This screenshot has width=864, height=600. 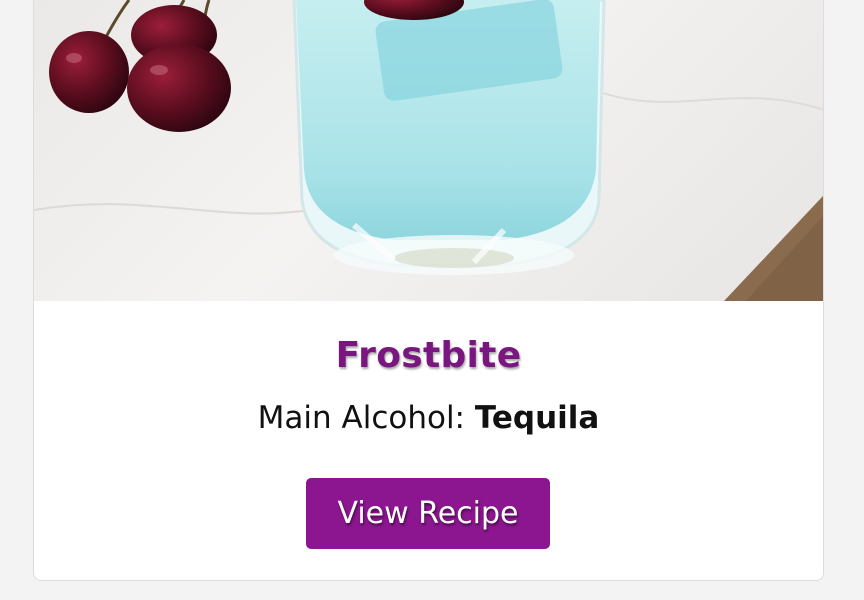 I want to click on main-alcohol-value: Tequila, so click(x=537, y=418).